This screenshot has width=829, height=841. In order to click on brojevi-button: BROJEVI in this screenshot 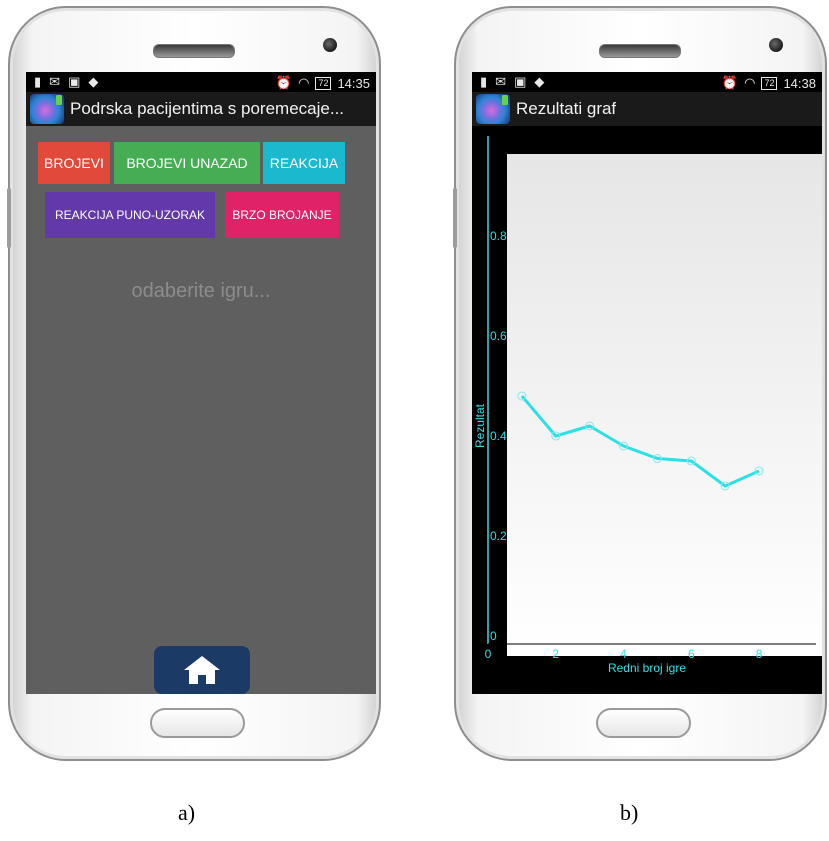, I will do `click(74, 163)`.